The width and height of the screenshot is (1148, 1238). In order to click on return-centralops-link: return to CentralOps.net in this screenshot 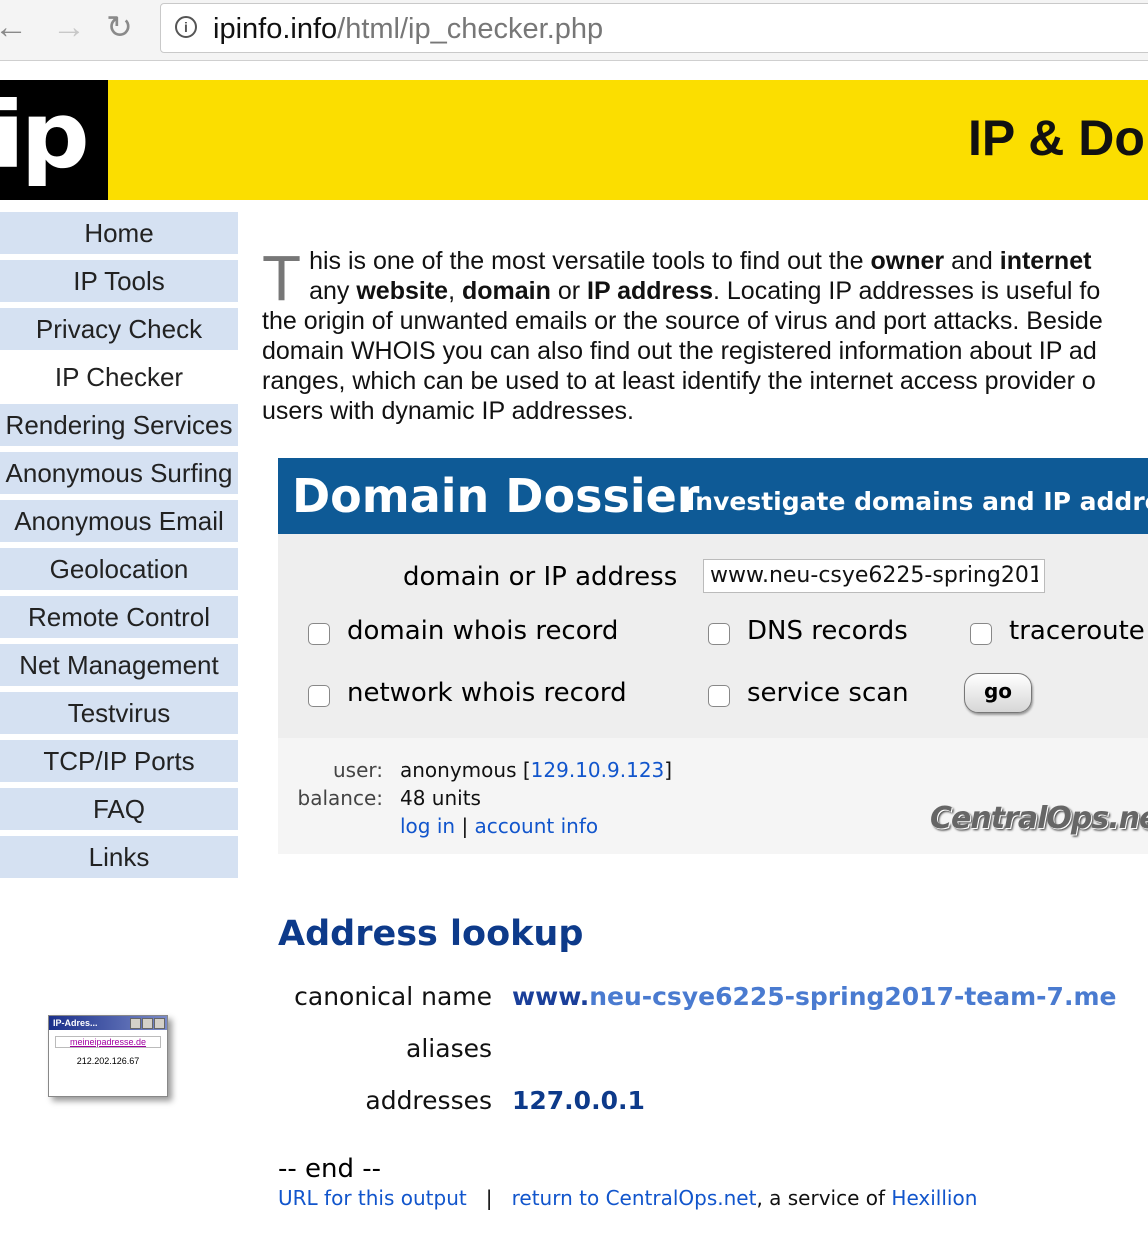, I will do `click(634, 1198)`.